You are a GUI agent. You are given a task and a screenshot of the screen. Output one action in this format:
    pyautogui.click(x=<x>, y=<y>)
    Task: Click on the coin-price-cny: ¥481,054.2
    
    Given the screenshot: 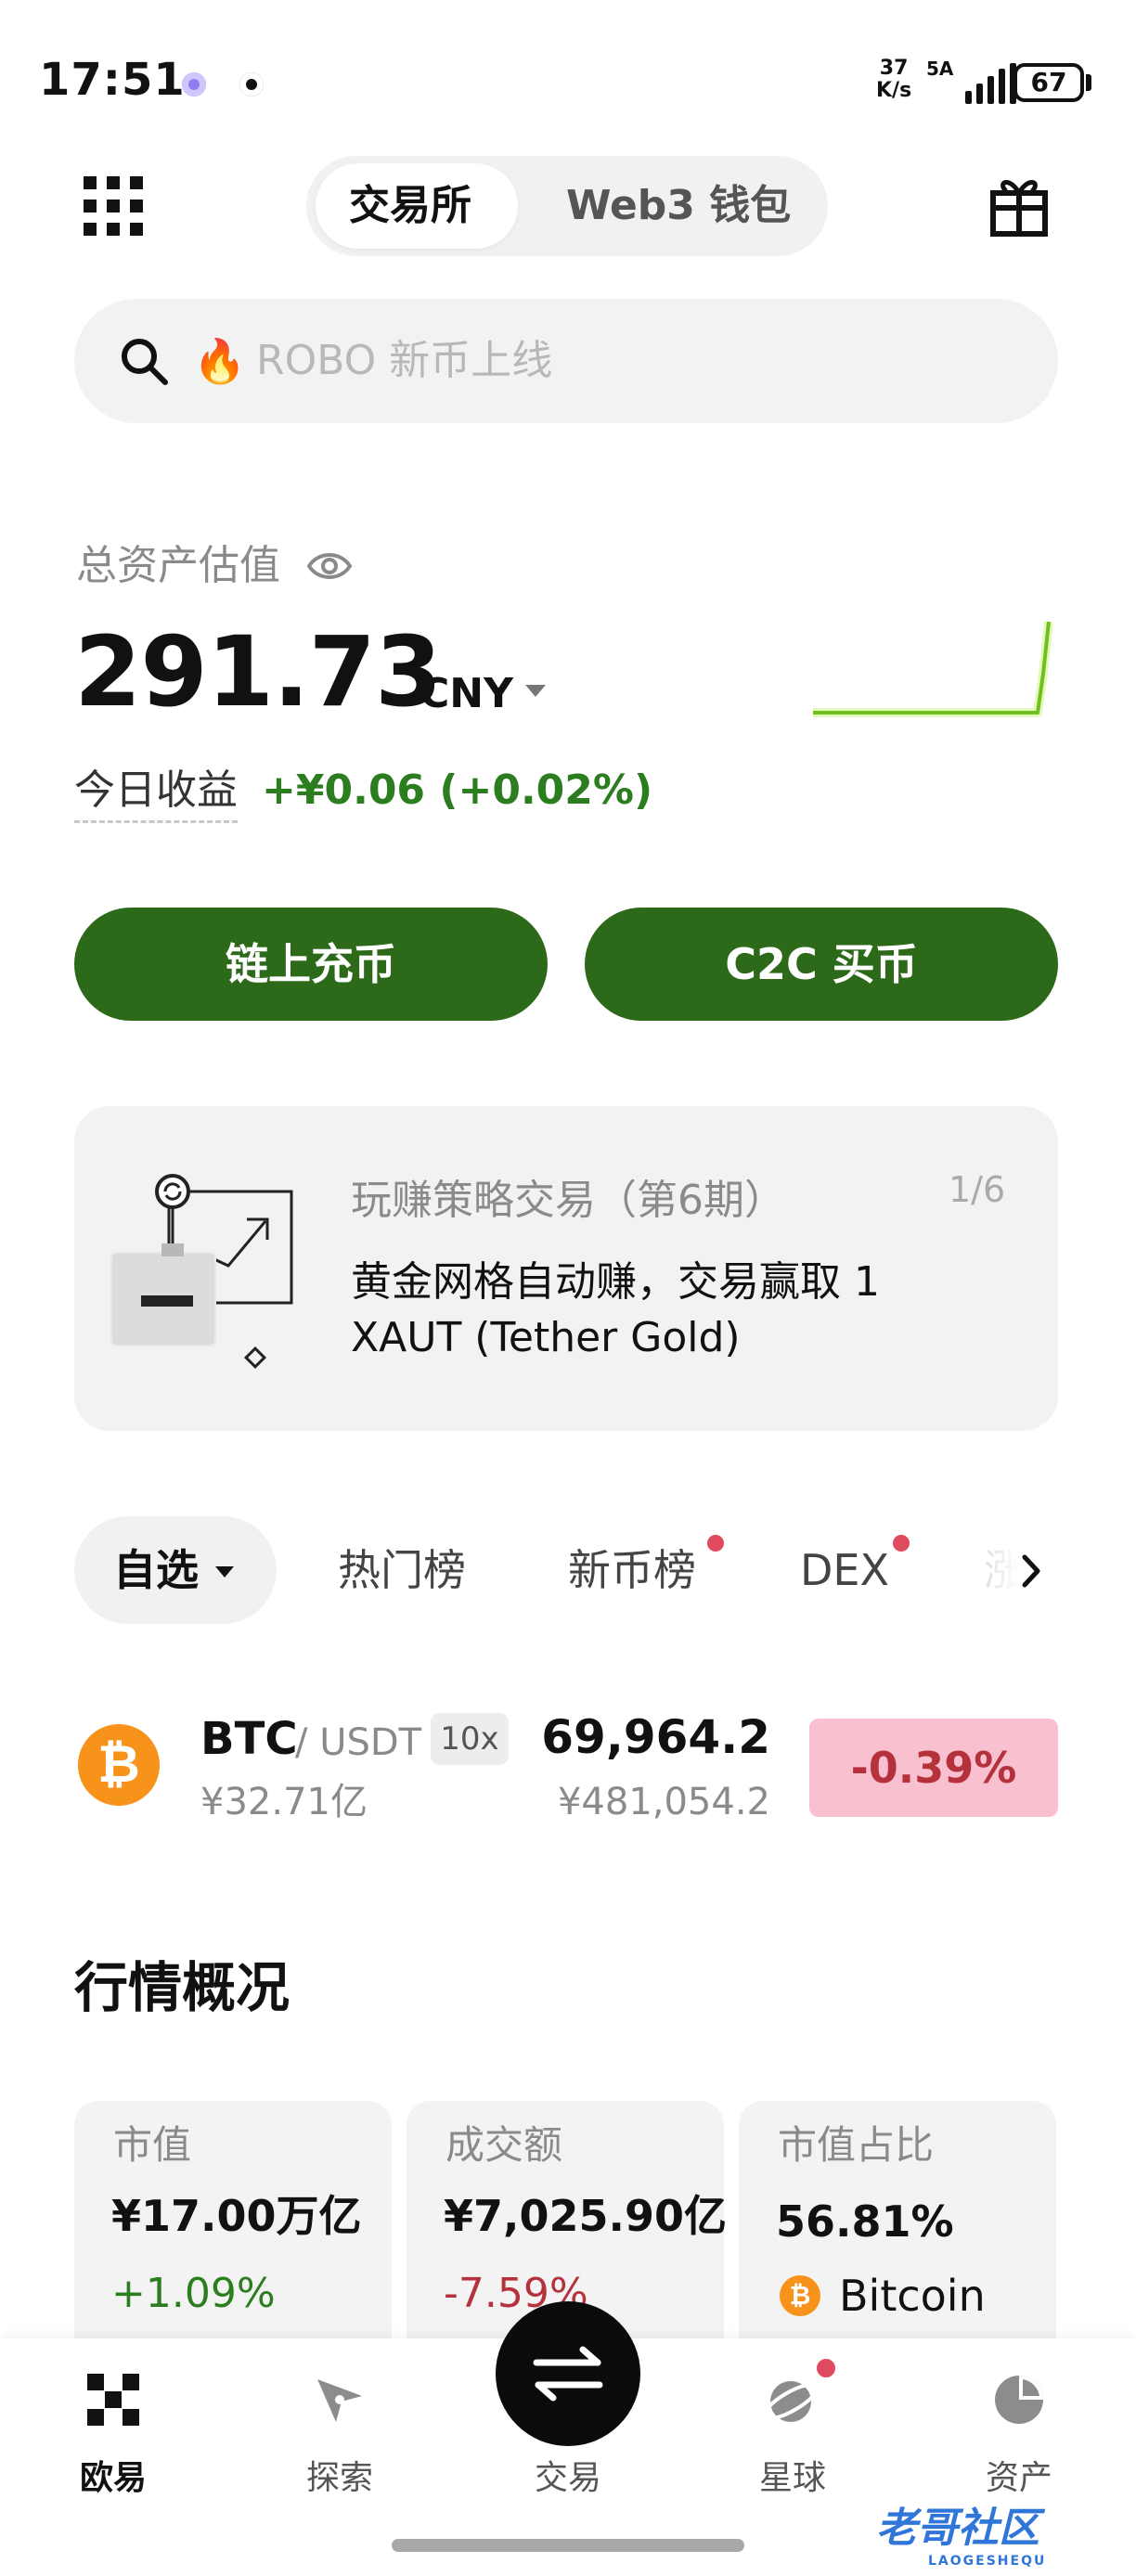 What is the action you would take?
    pyautogui.click(x=663, y=1802)
    